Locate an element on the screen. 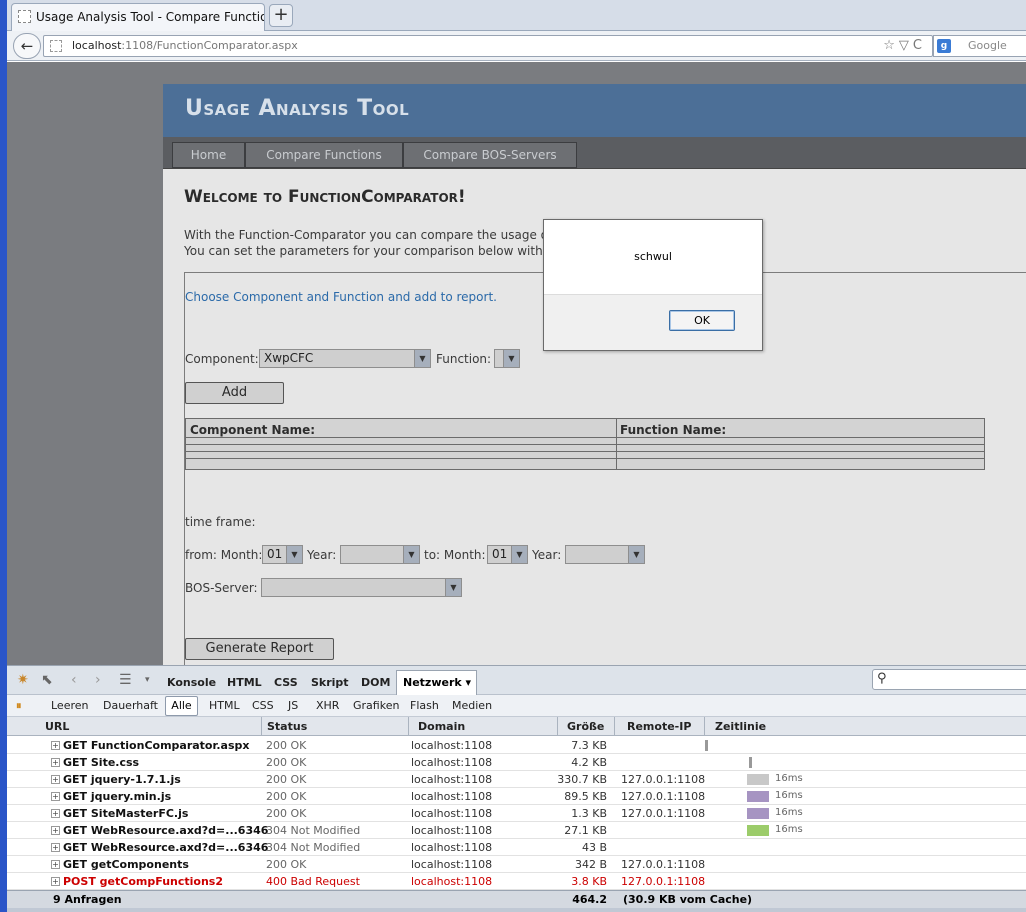 Image resolution: width=1026 pixels, height=912 pixels. timeframe-label: time frame: is located at coordinates (220, 522).